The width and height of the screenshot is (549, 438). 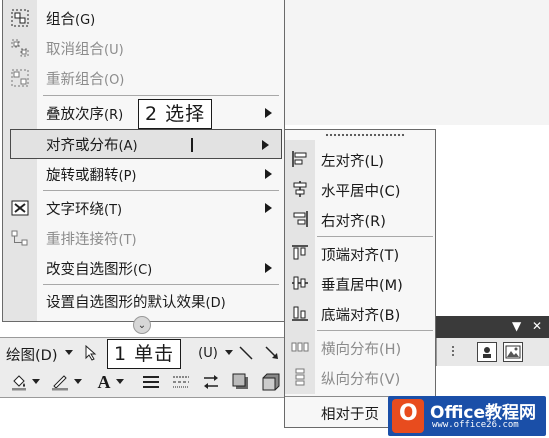 I want to click on menu-item-label: 组合(G), so click(x=71, y=19).